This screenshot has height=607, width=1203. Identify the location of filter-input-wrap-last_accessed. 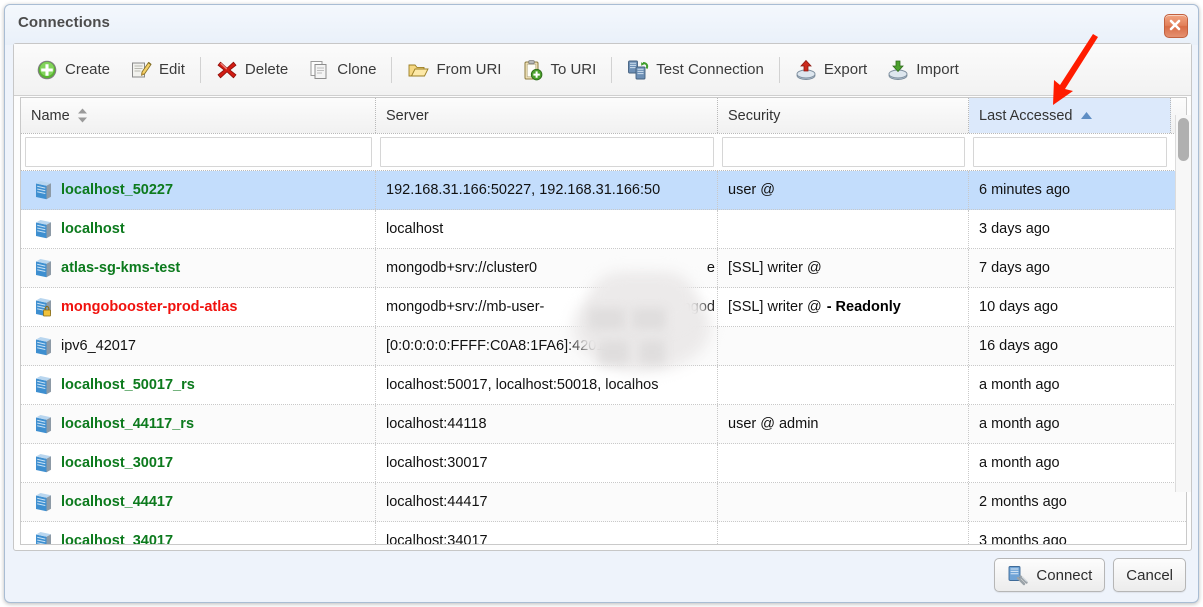
(1070, 152).